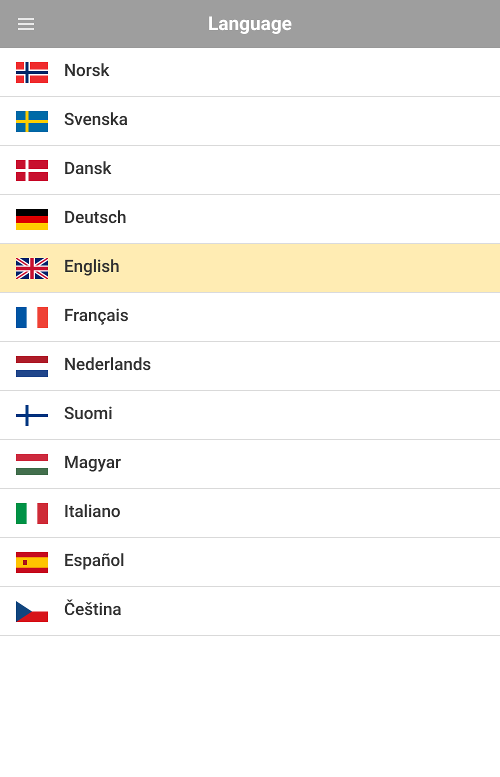  What do you see at coordinates (87, 72) in the screenshot?
I see `language-label: Norsk` at bounding box center [87, 72].